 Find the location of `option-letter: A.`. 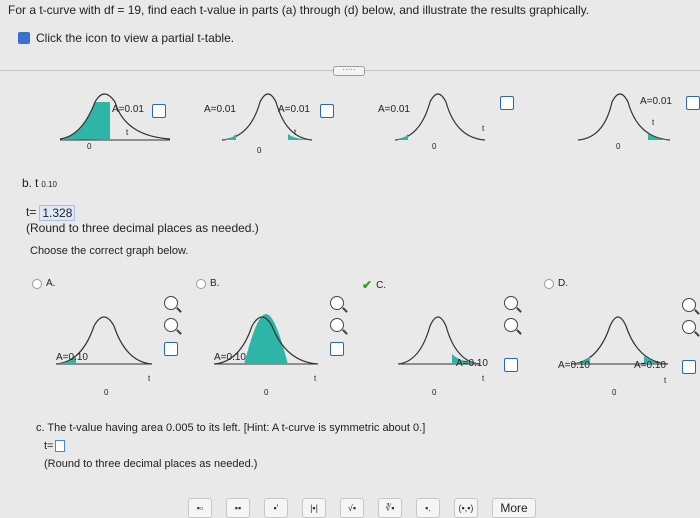

option-letter: A. is located at coordinates (51, 283).